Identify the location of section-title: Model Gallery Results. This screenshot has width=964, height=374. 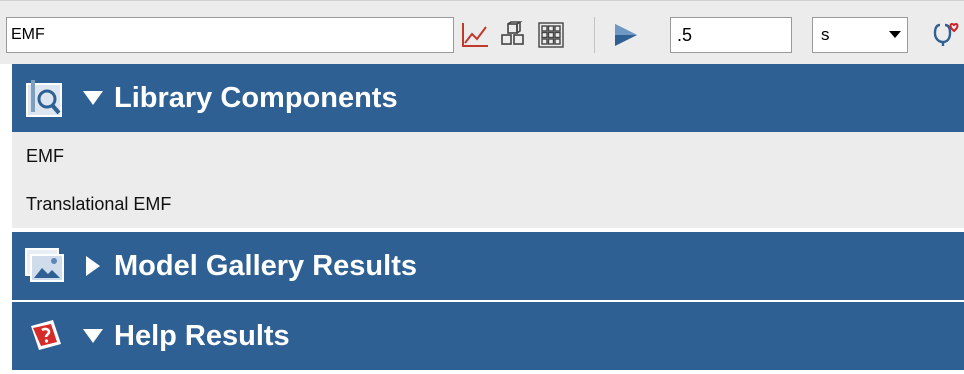
(265, 265).